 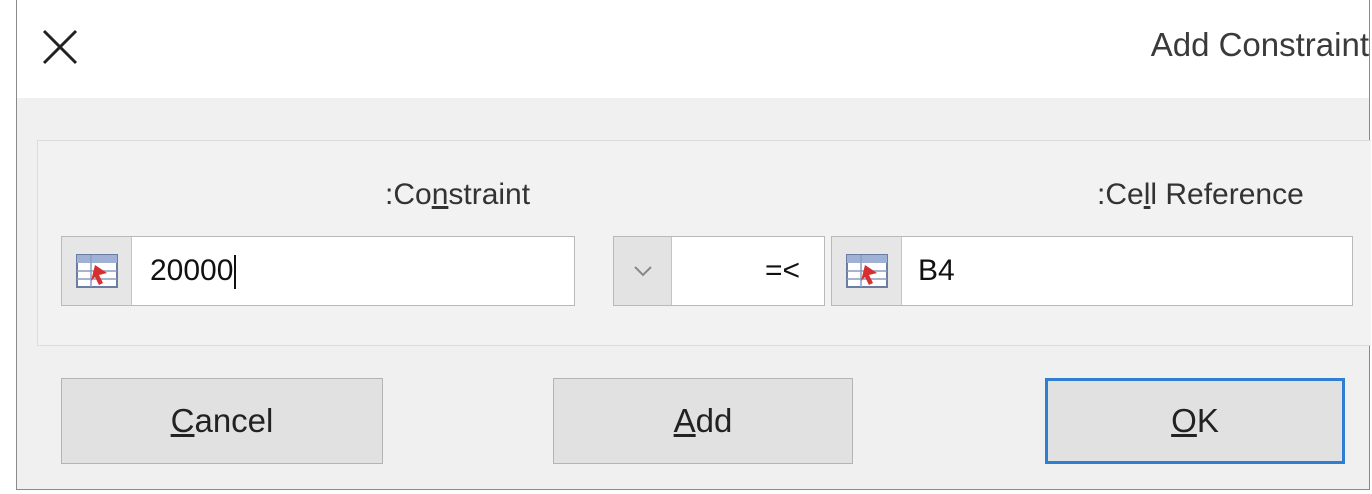 I want to click on constraint-label: :Constraint, so click(x=458, y=194).